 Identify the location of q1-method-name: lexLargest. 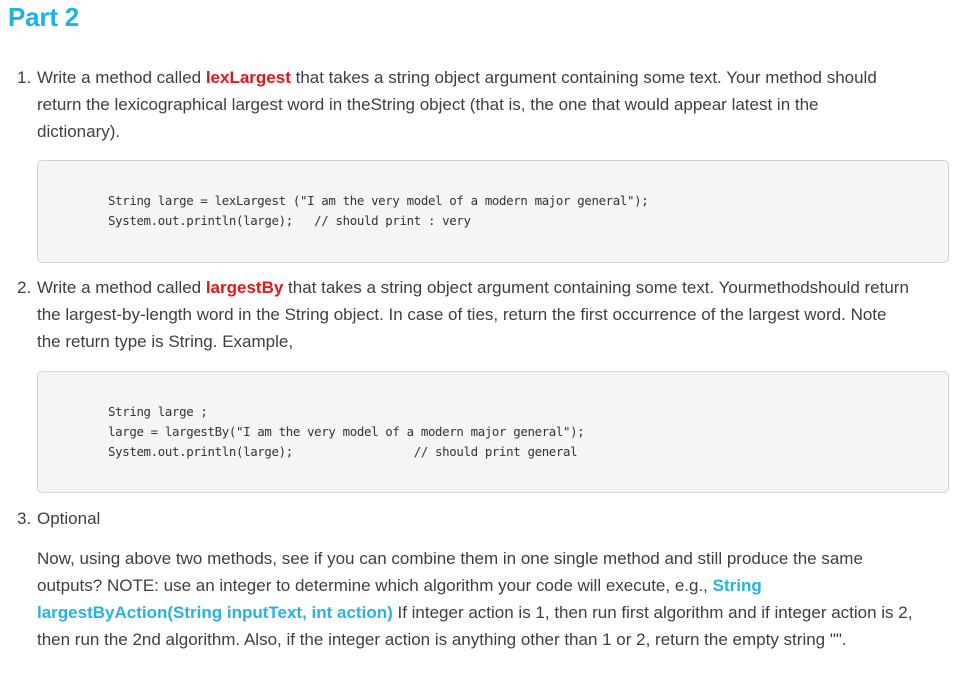
(248, 77).